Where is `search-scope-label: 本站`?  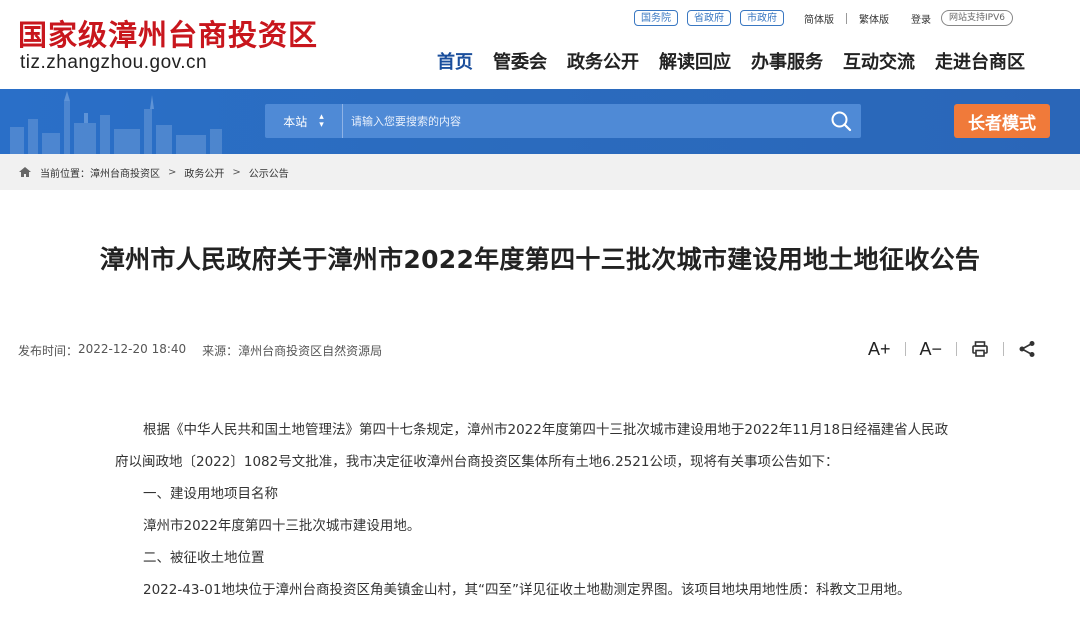 search-scope-label: 本站 is located at coordinates (295, 121).